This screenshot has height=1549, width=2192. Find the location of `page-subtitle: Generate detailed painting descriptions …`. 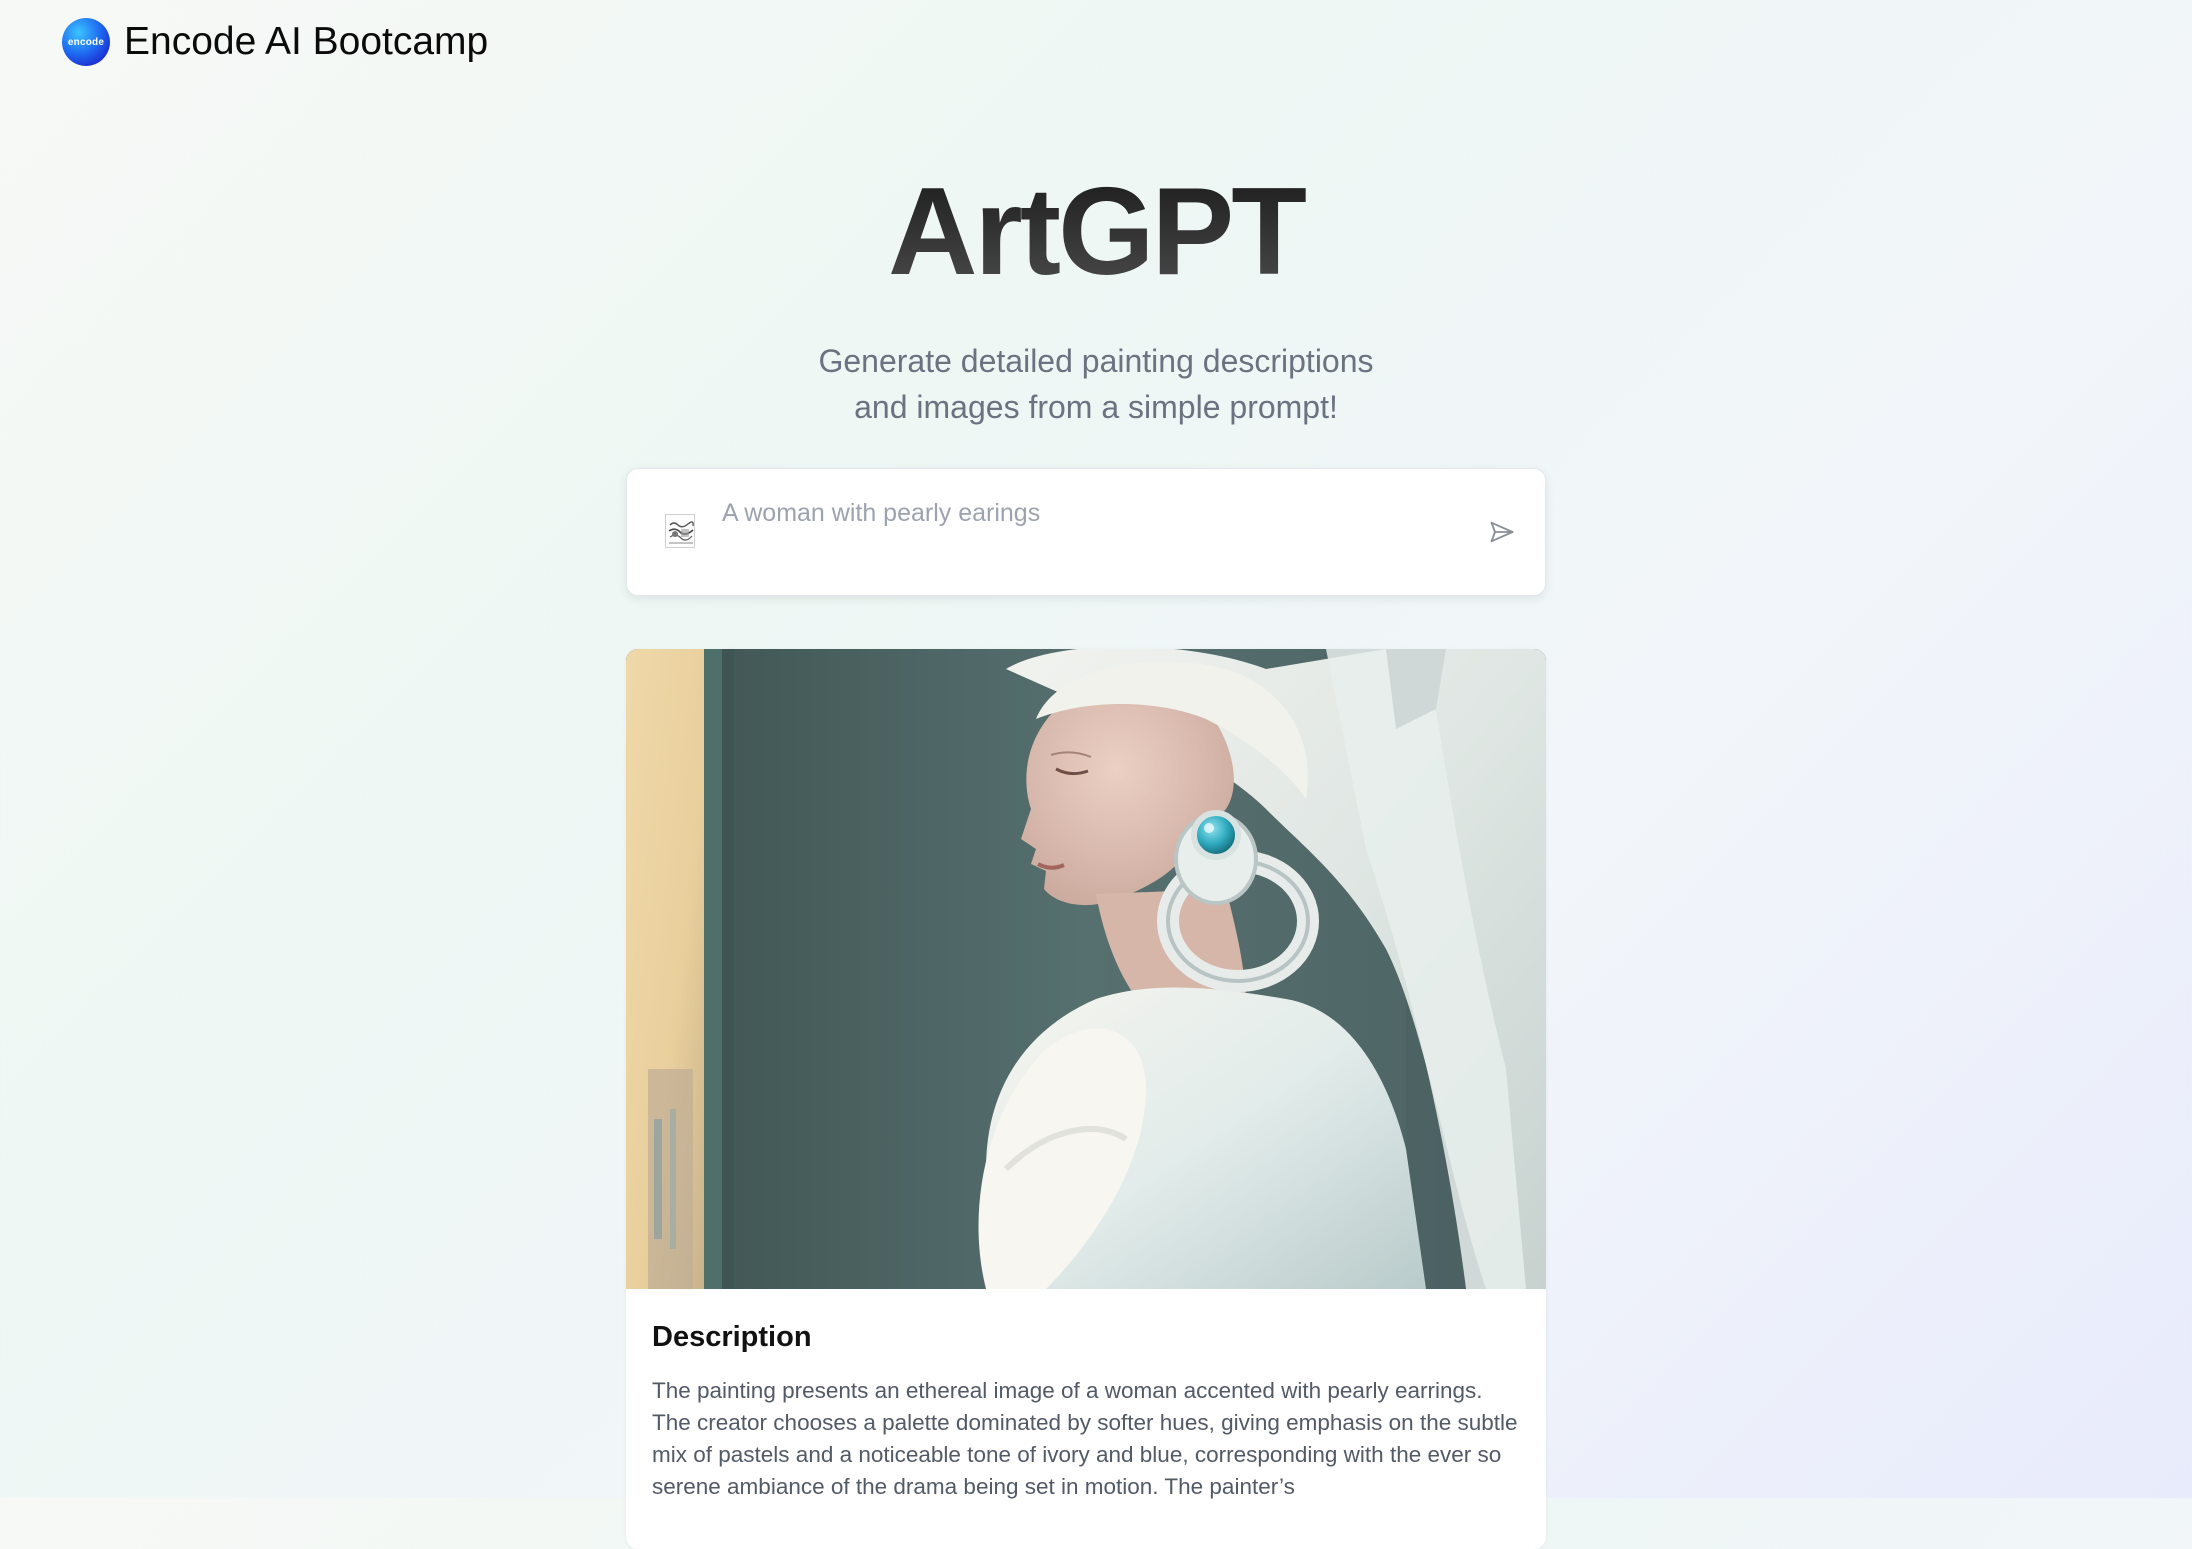

page-subtitle: Generate detailed painting descriptions … is located at coordinates (1096, 384).